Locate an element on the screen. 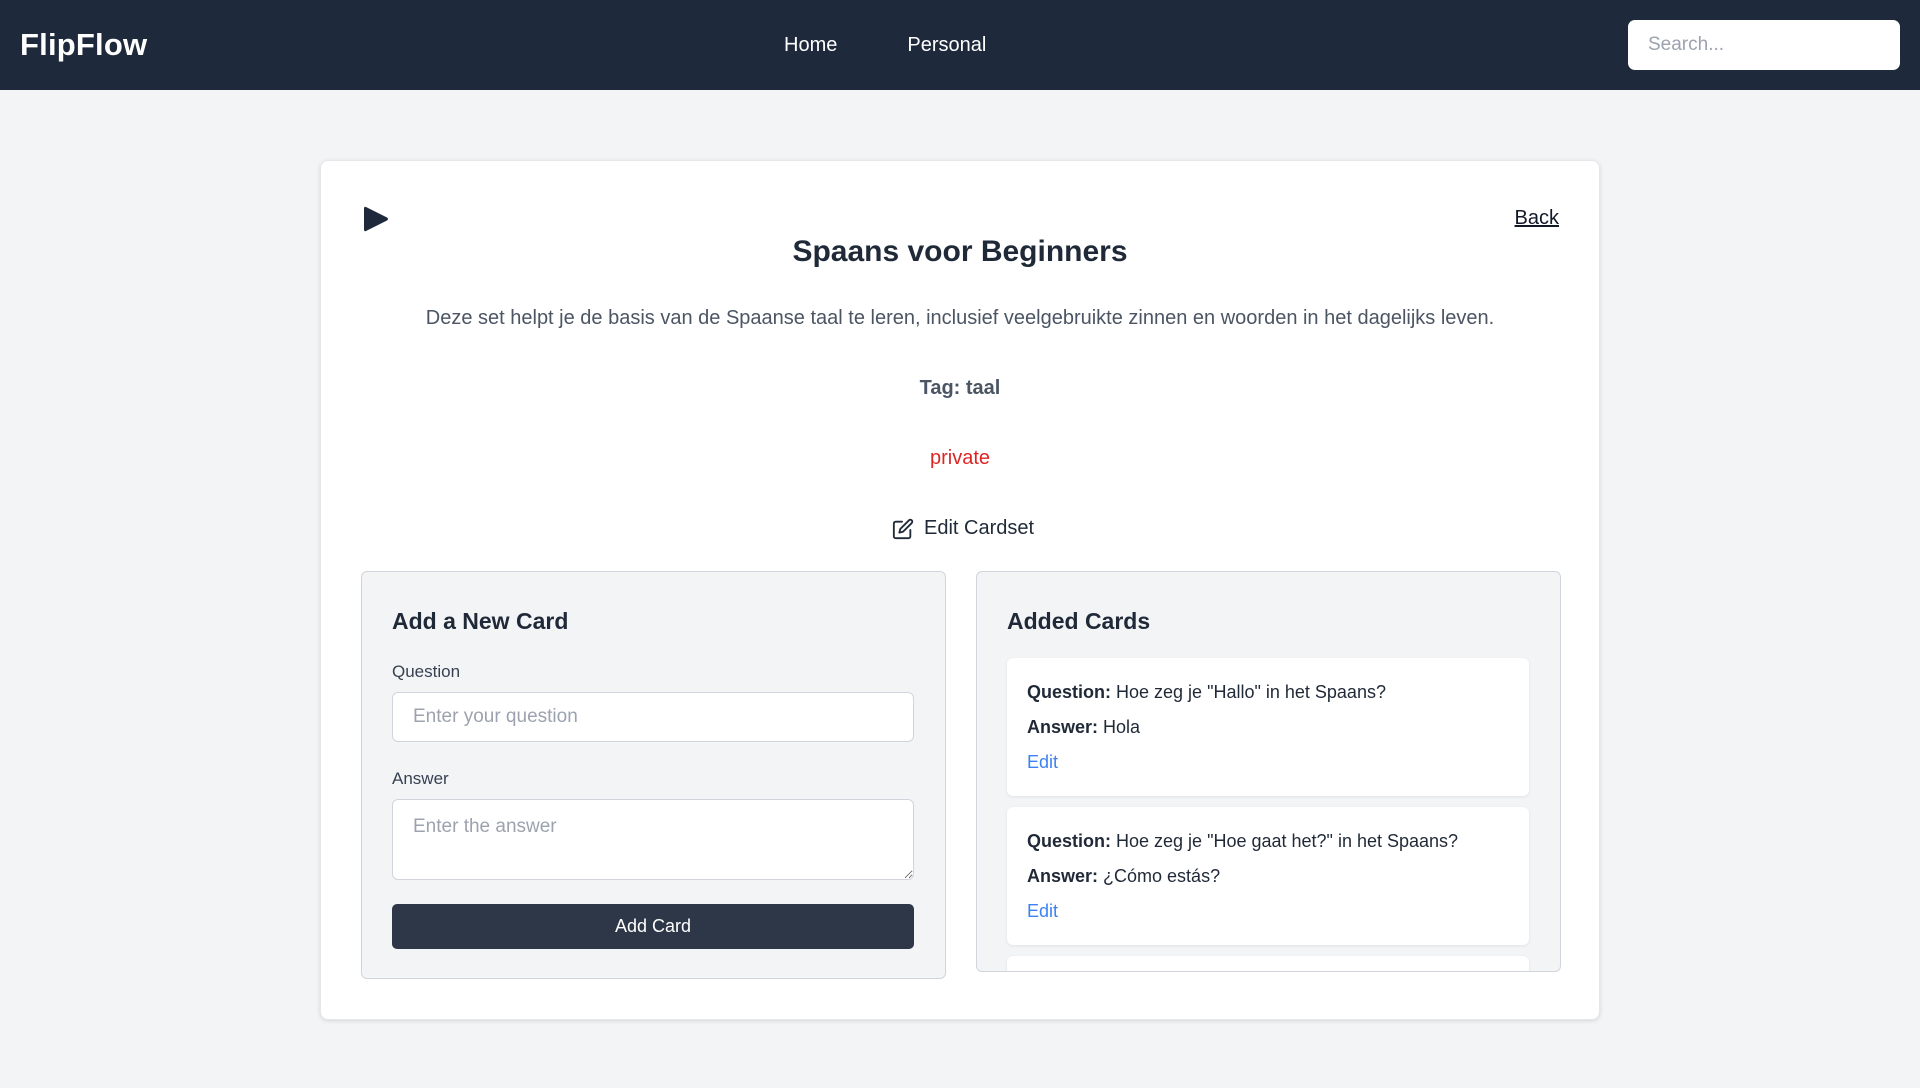 This screenshot has width=1920, height=1088. answer-textarea is located at coordinates (653, 839).